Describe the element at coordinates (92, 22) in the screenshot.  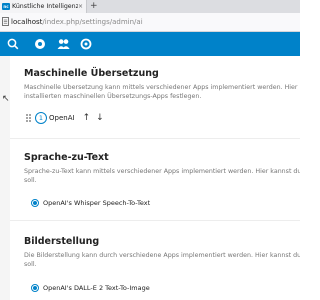
I see `url-path: /index.php/settings/admin/ai` at that location.